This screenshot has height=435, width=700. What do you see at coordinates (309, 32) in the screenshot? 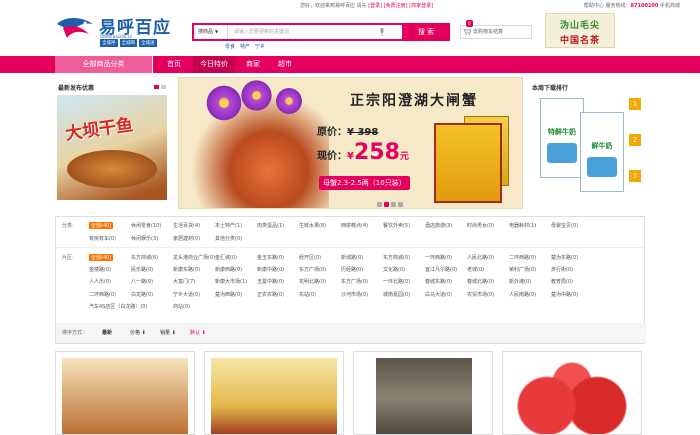
I see `search-input: 请输入您要搜索的关键词` at bounding box center [309, 32].